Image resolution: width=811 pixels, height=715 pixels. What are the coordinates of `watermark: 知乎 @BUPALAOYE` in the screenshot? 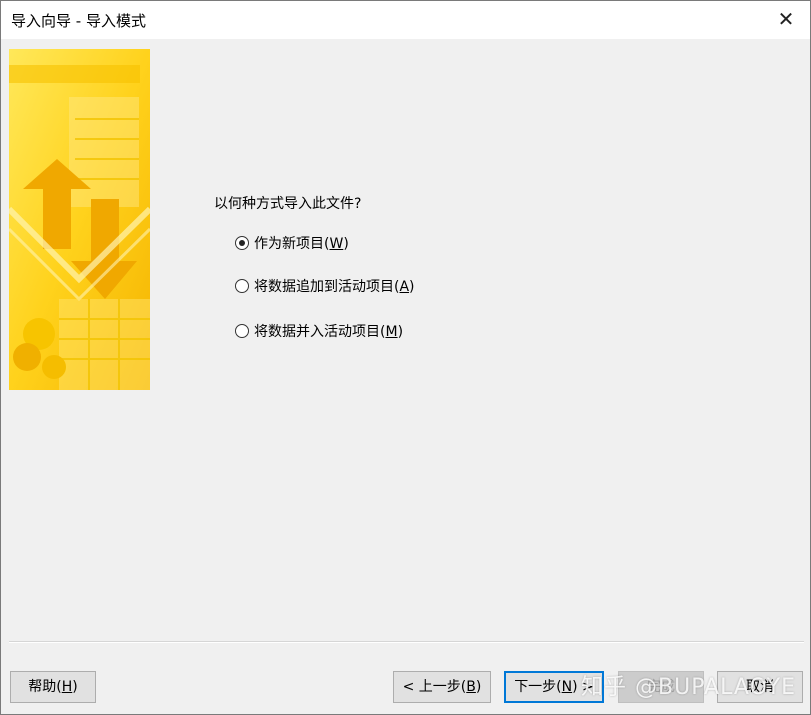 It's located at (688, 687).